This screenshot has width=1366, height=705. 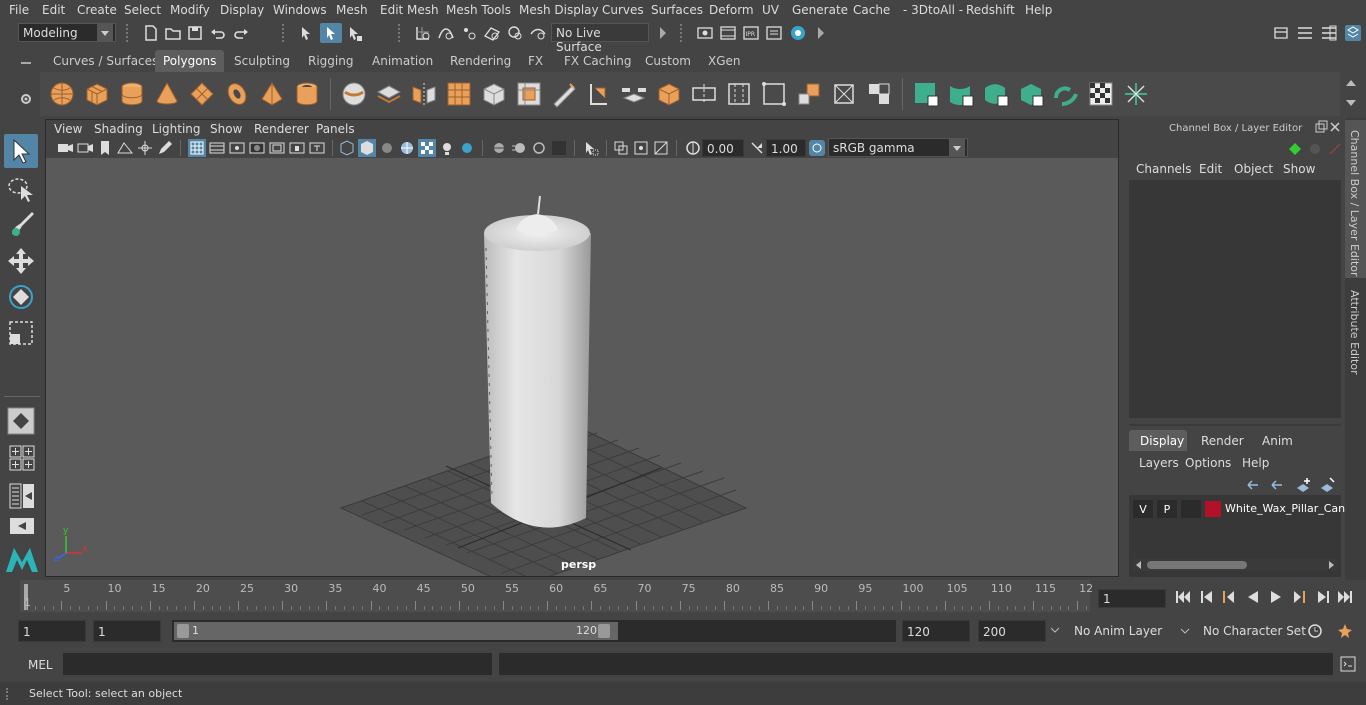 I want to click on color-management-icon, so click(x=817, y=148).